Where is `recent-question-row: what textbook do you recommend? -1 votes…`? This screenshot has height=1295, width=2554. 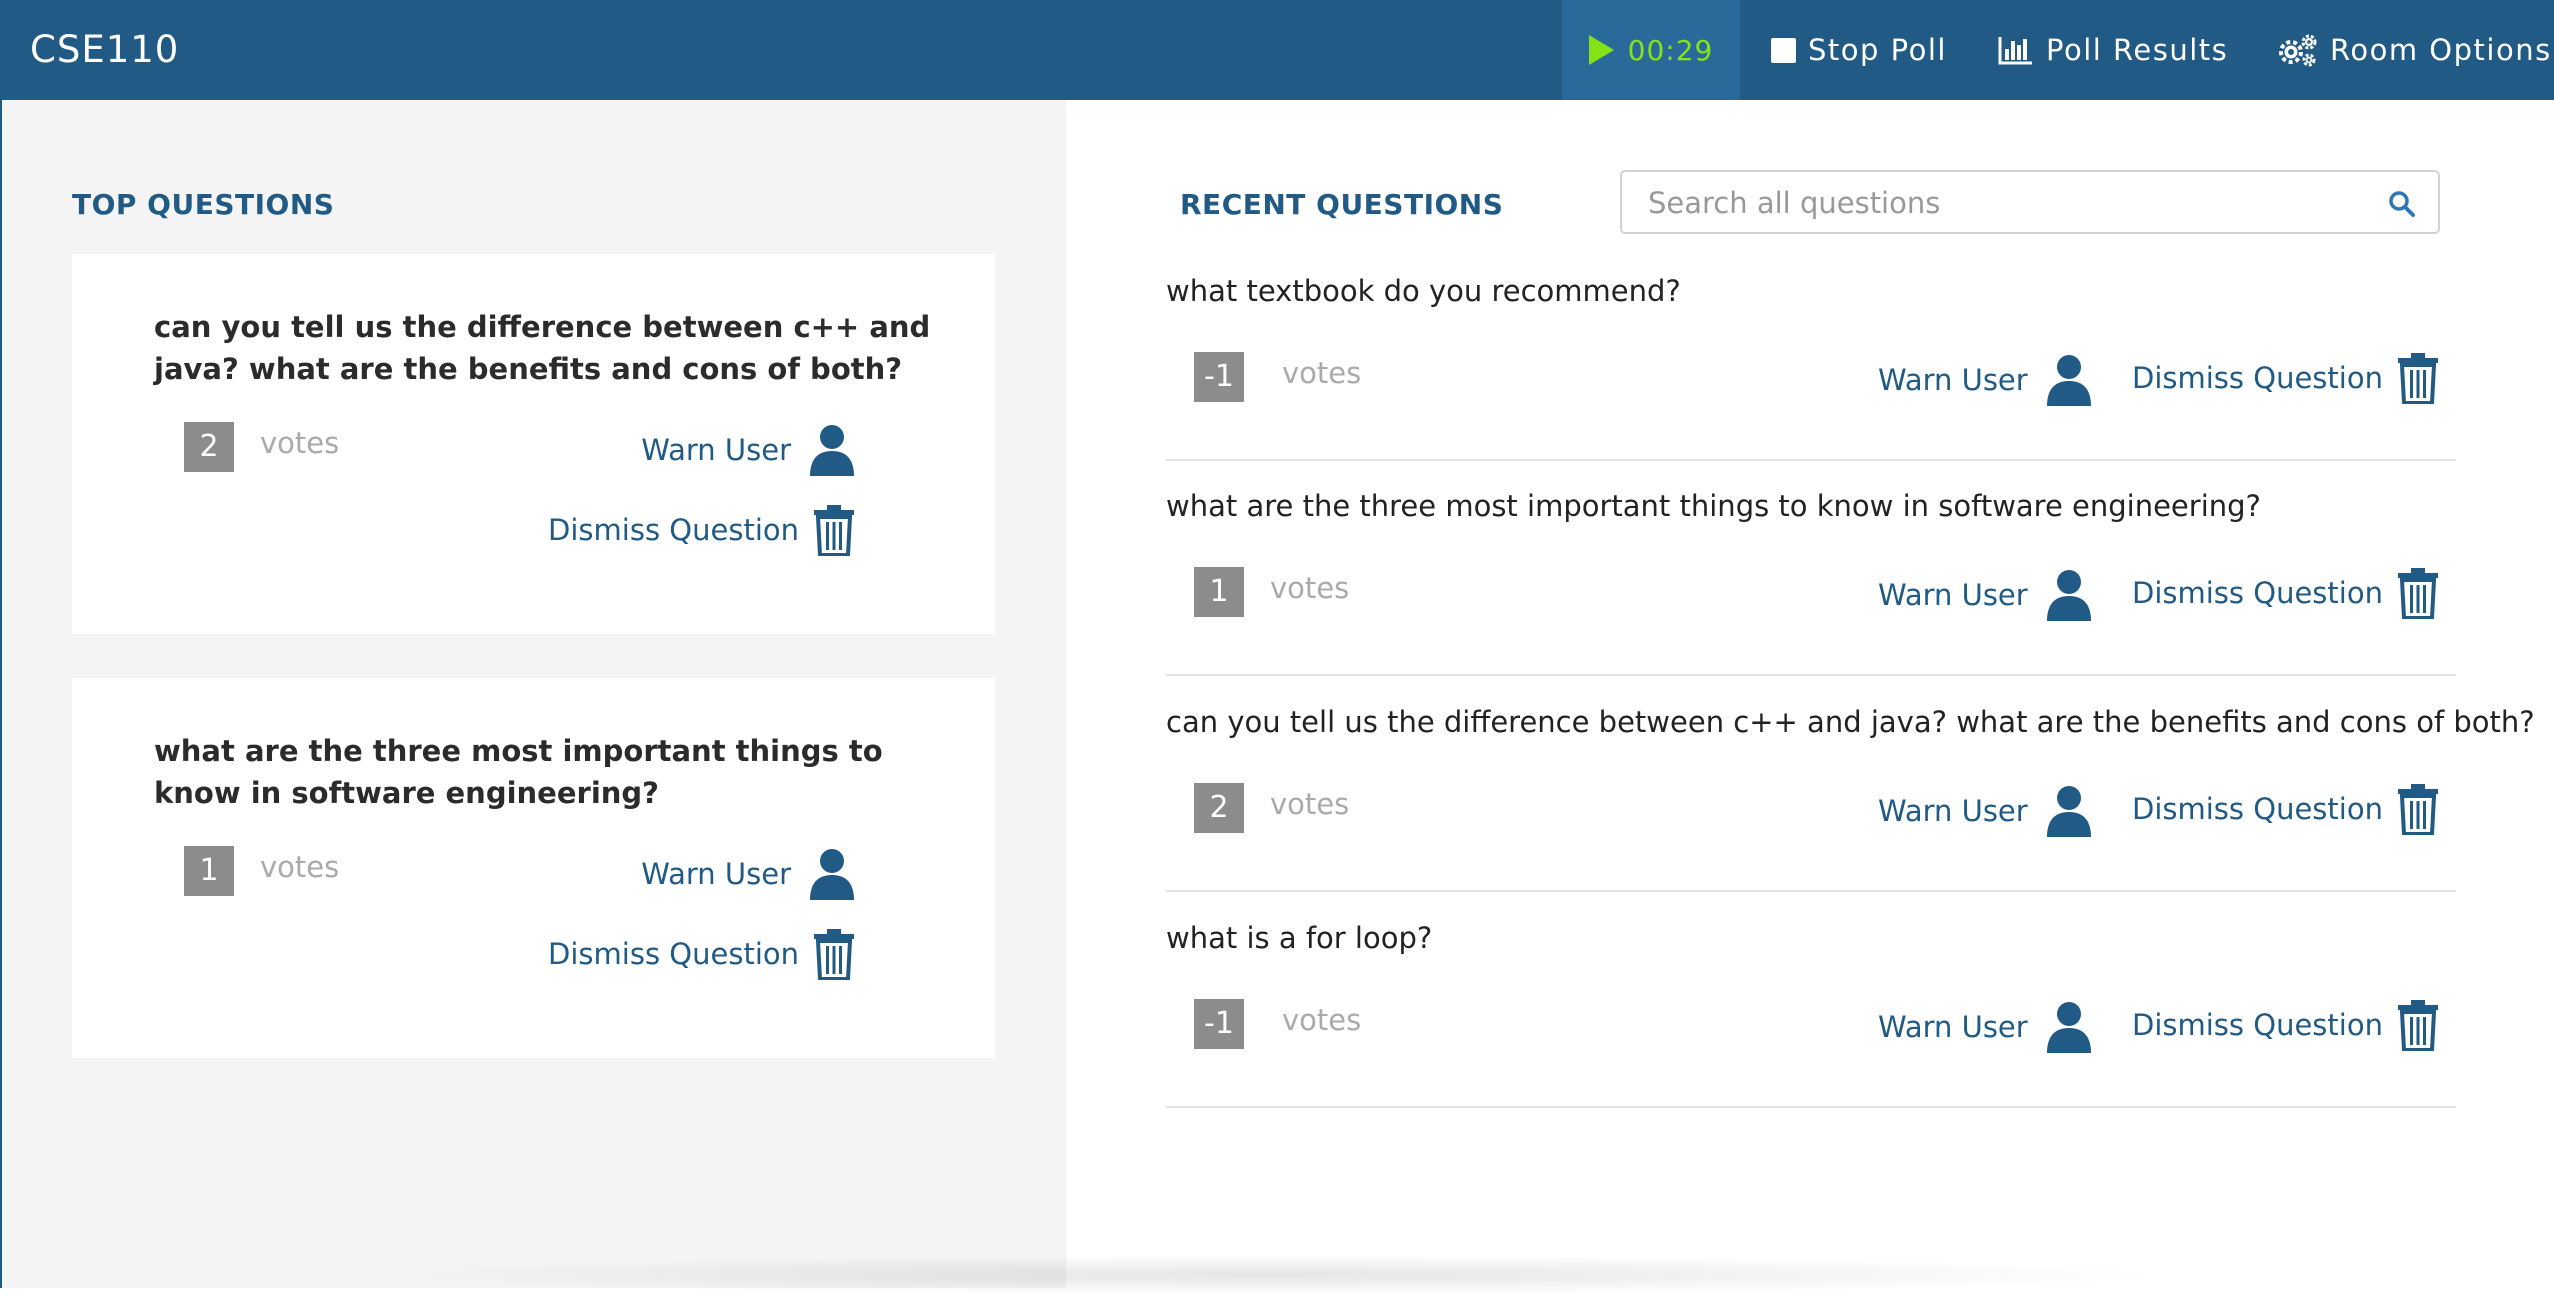 recent-question-row: what textbook do you recommend? -1 votes… is located at coordinates (1811, 352).